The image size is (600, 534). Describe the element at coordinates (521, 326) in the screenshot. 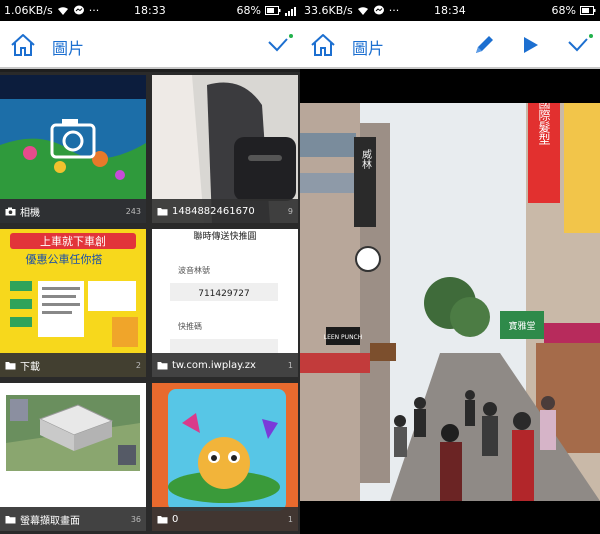

I see `sign-text: 寶雅堂` at that location.